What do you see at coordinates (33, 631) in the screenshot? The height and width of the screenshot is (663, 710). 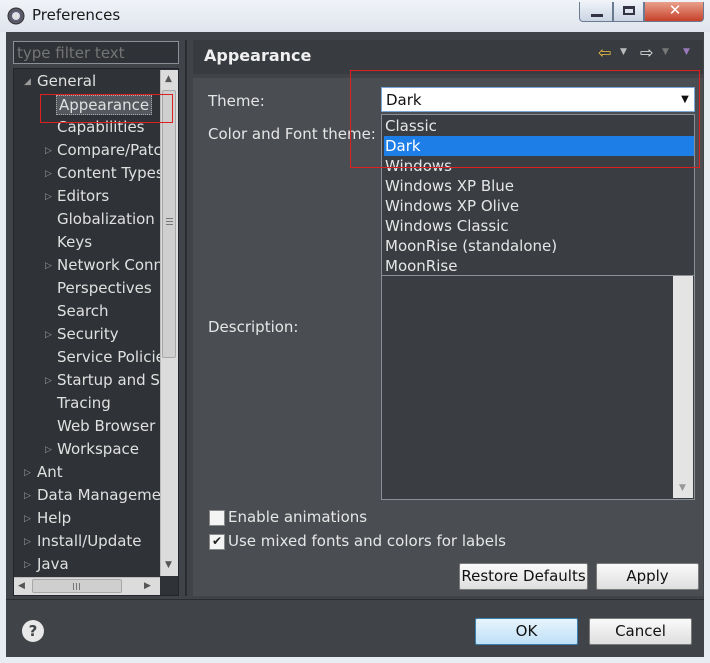 I see `help-icon: ?` at bounding box center [33, 631].